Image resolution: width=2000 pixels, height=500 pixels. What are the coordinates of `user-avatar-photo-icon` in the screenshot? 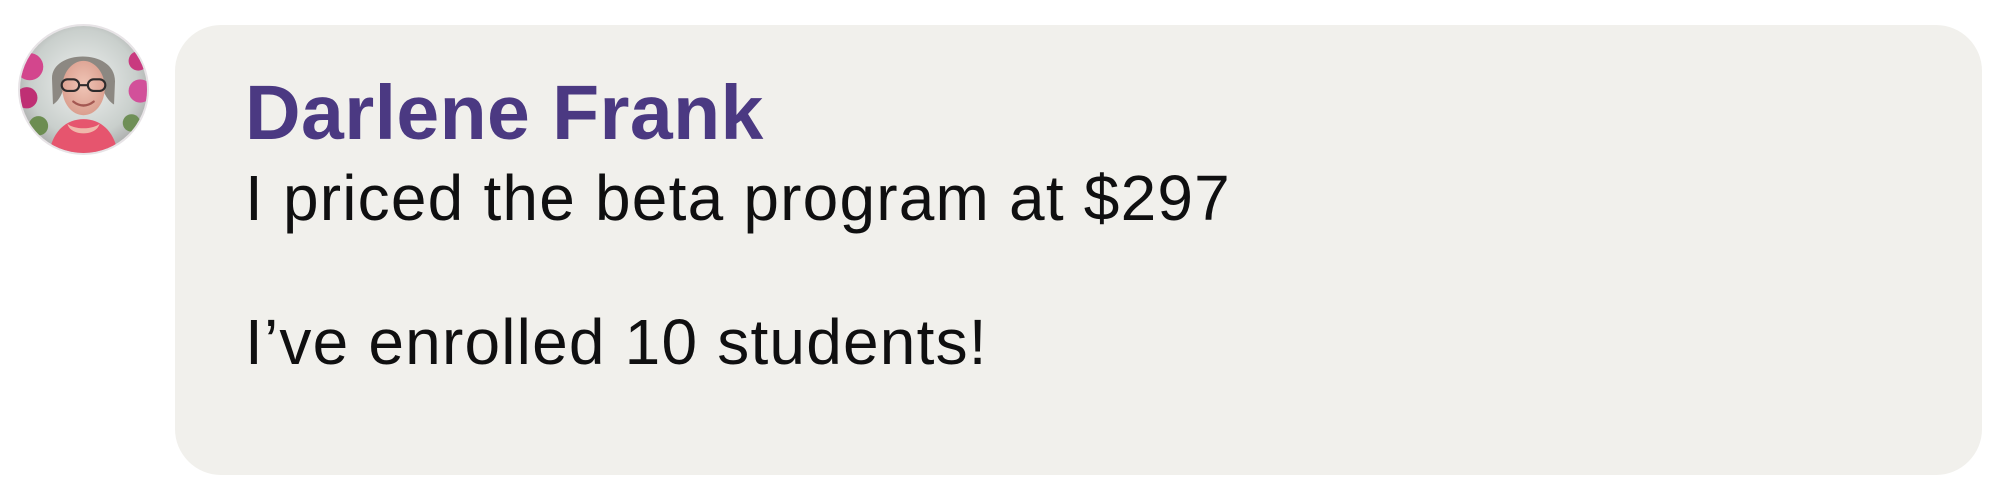 It's located at (83, 89).